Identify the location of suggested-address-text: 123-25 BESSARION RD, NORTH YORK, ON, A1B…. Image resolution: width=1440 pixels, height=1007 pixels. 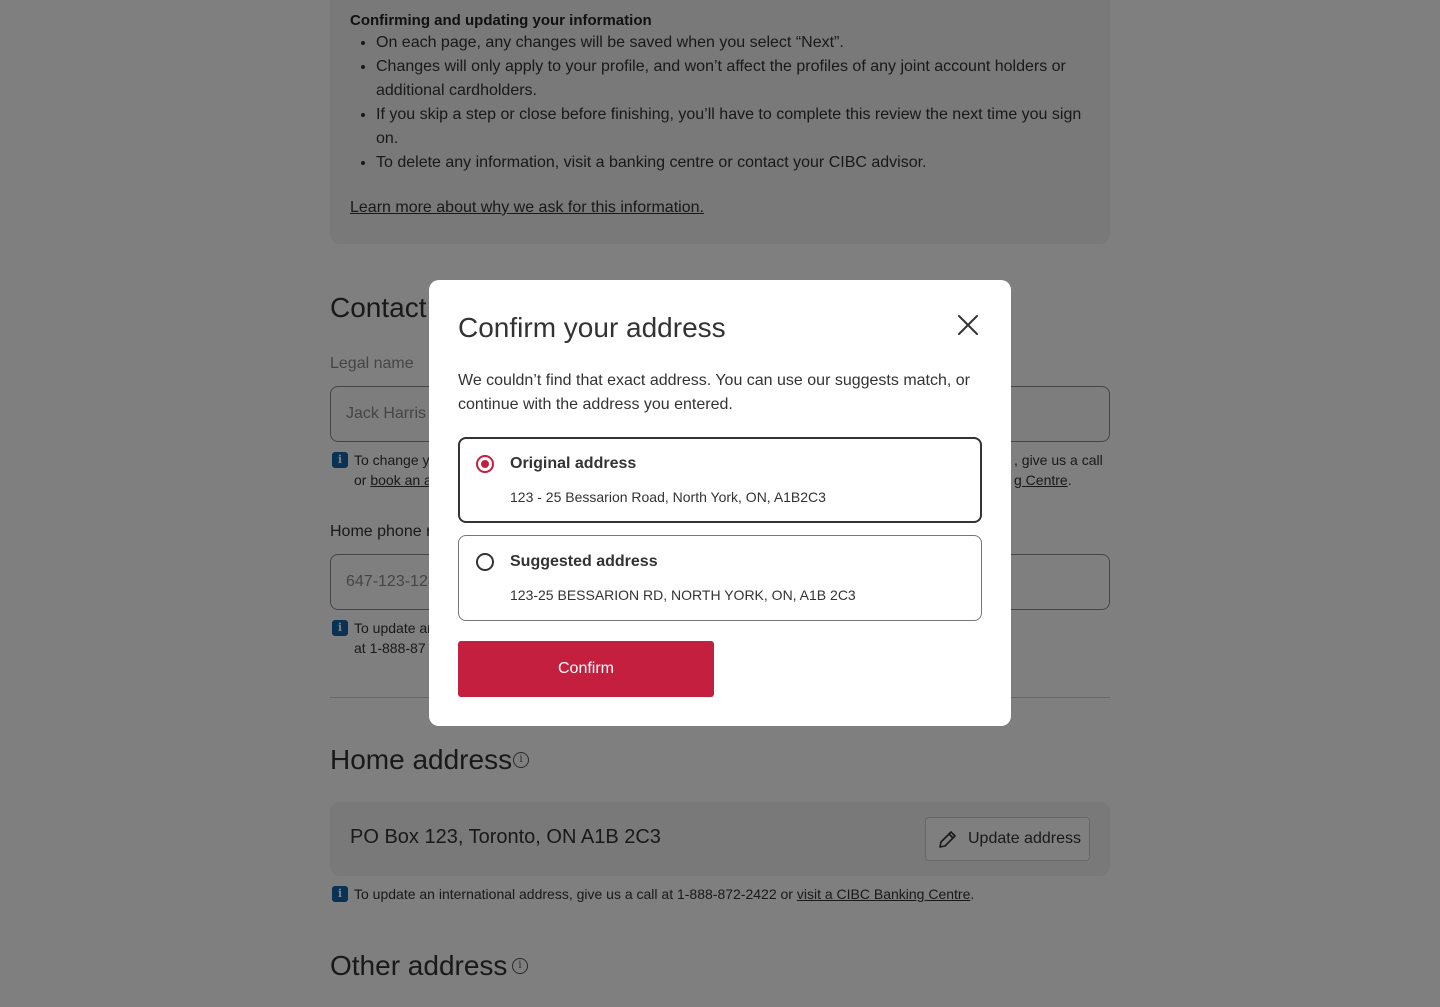
(683, 595).